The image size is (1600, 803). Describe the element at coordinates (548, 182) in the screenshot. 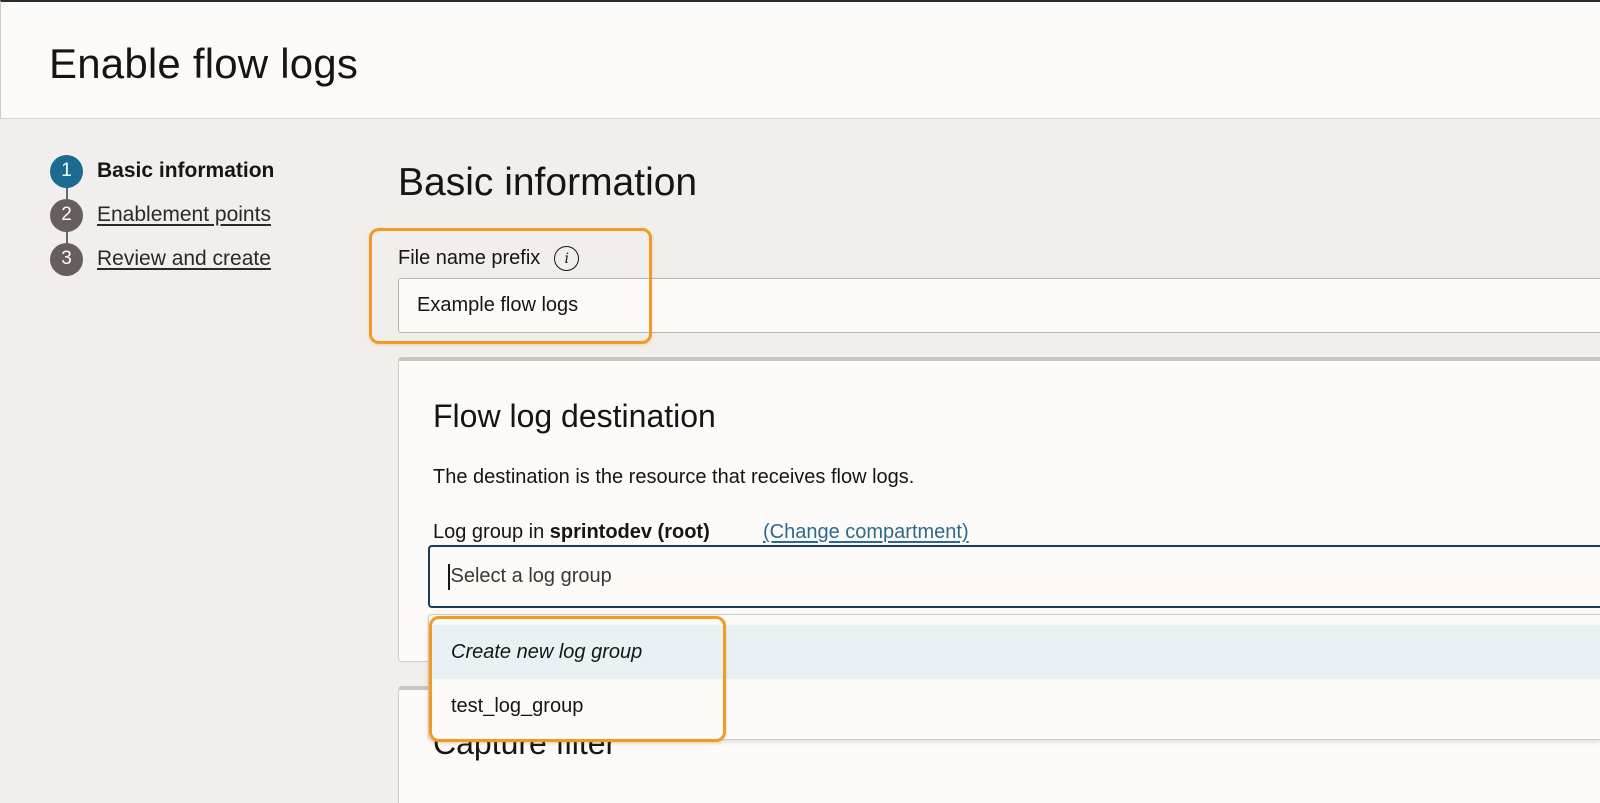

I see `section-title: Basic information` at that location.